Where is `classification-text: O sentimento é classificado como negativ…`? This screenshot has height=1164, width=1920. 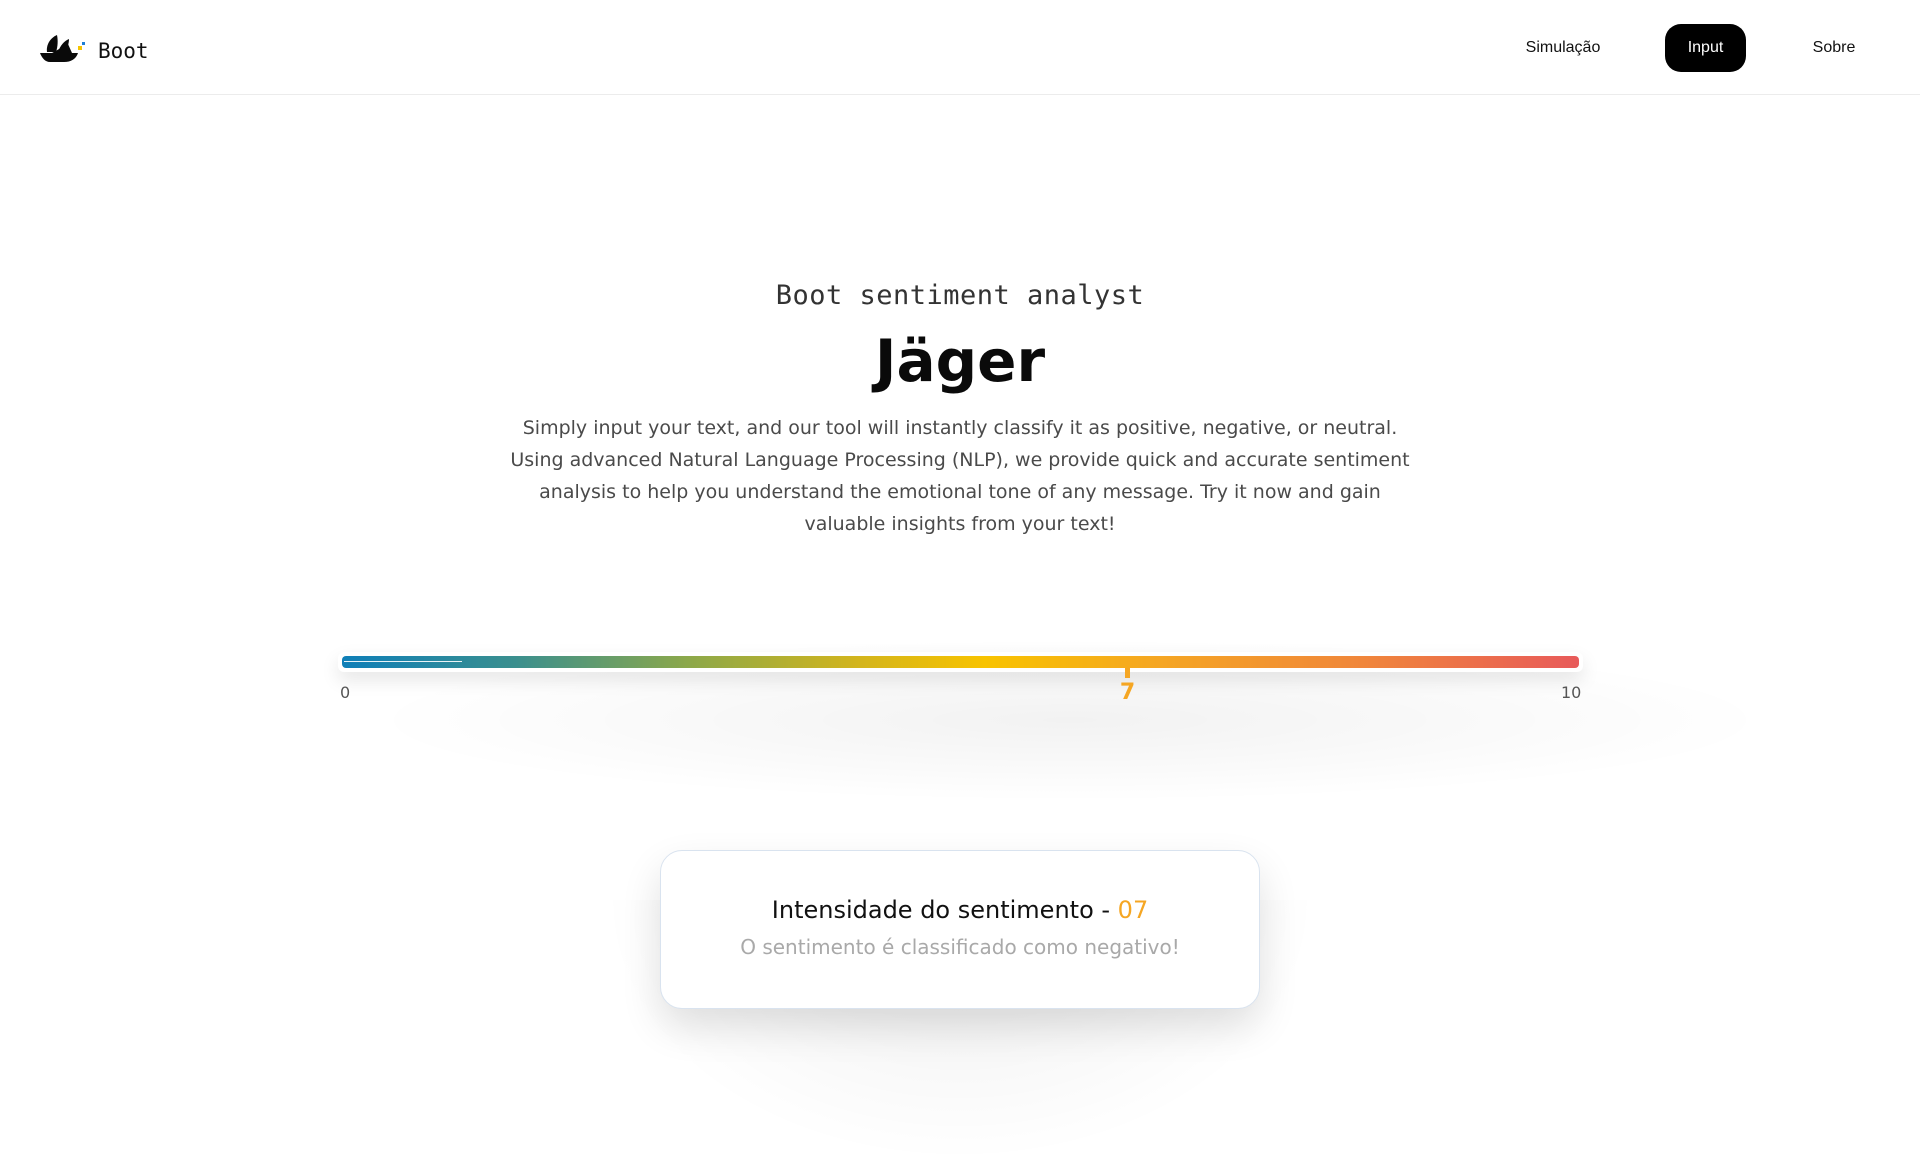
classification-text: O sentimento é classificado como negativ… is located at coordinates (960, 947).